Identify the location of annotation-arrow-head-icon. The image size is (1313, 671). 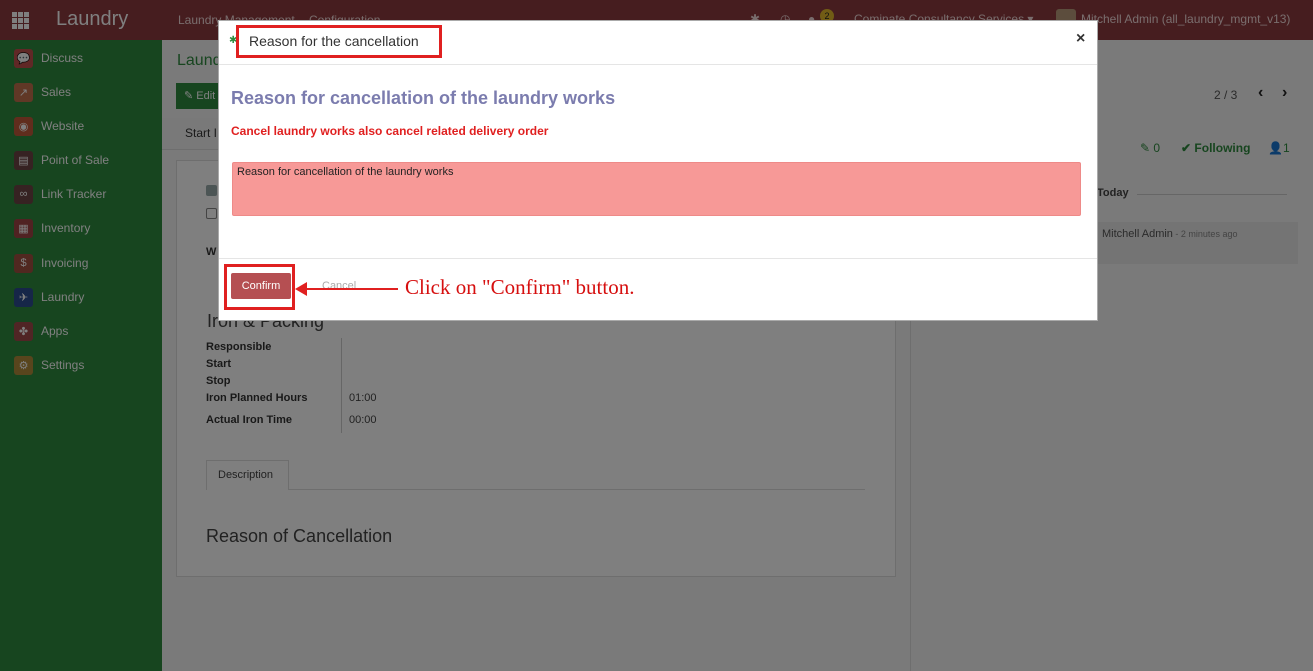
(301, 289).